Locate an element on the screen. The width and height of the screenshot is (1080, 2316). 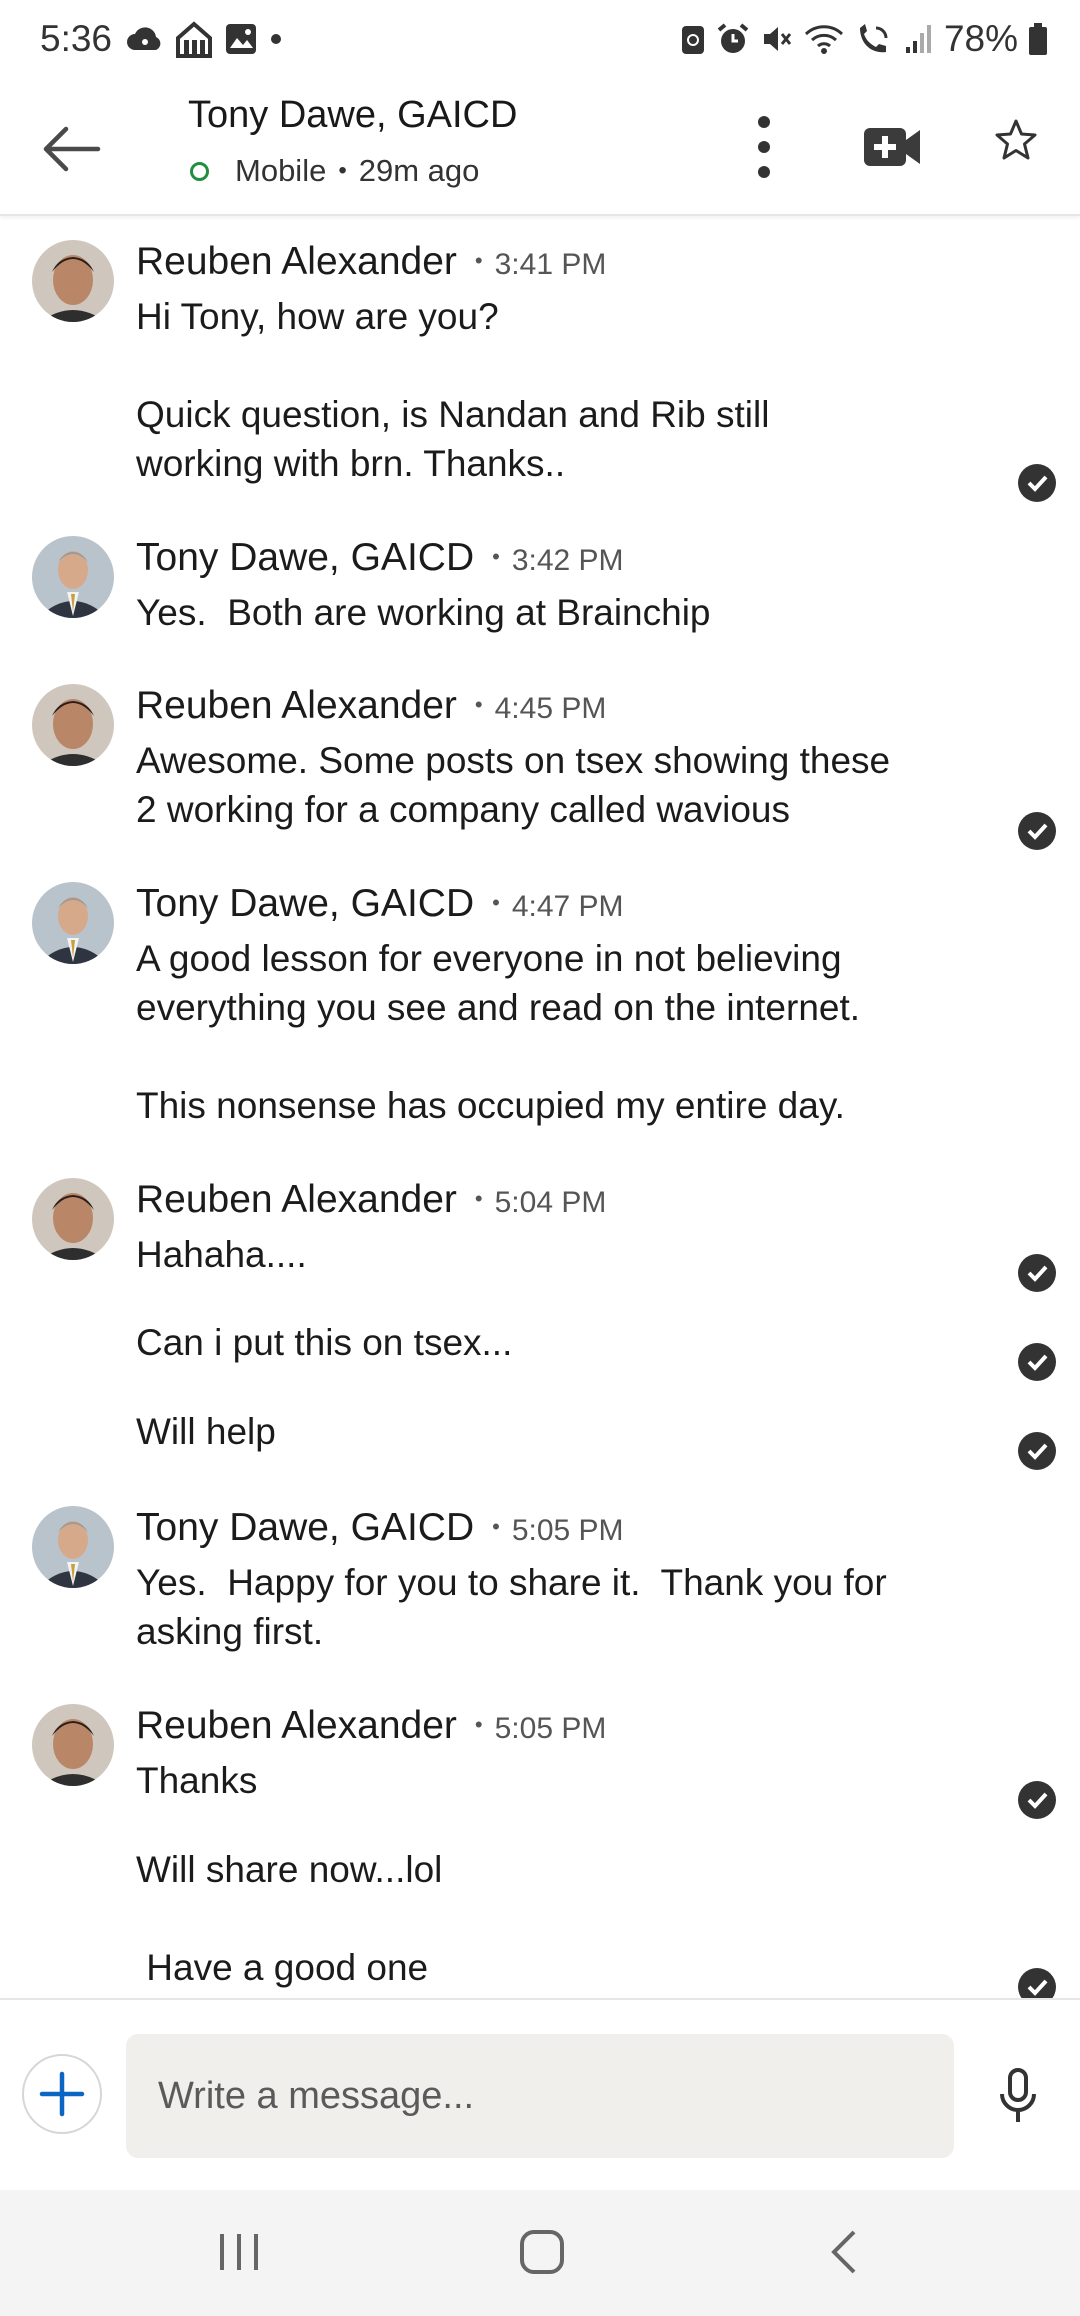
wifi-icon is located at coordinates (823, 39).